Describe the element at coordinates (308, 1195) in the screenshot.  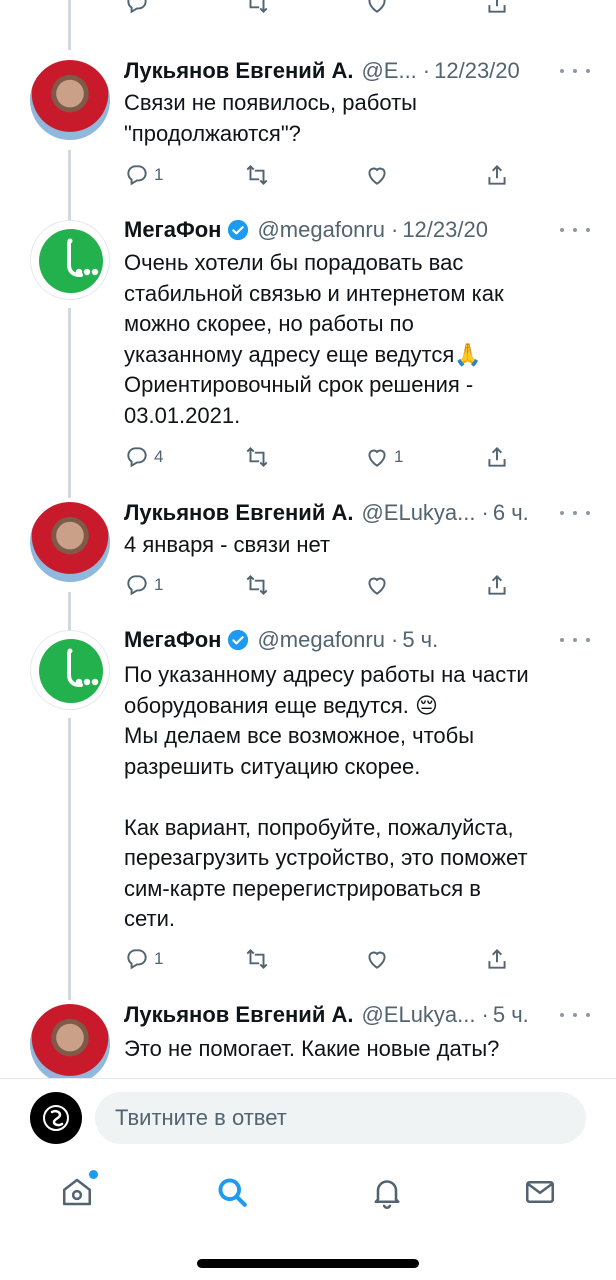
I see `bottom-tab-bar` at that location.